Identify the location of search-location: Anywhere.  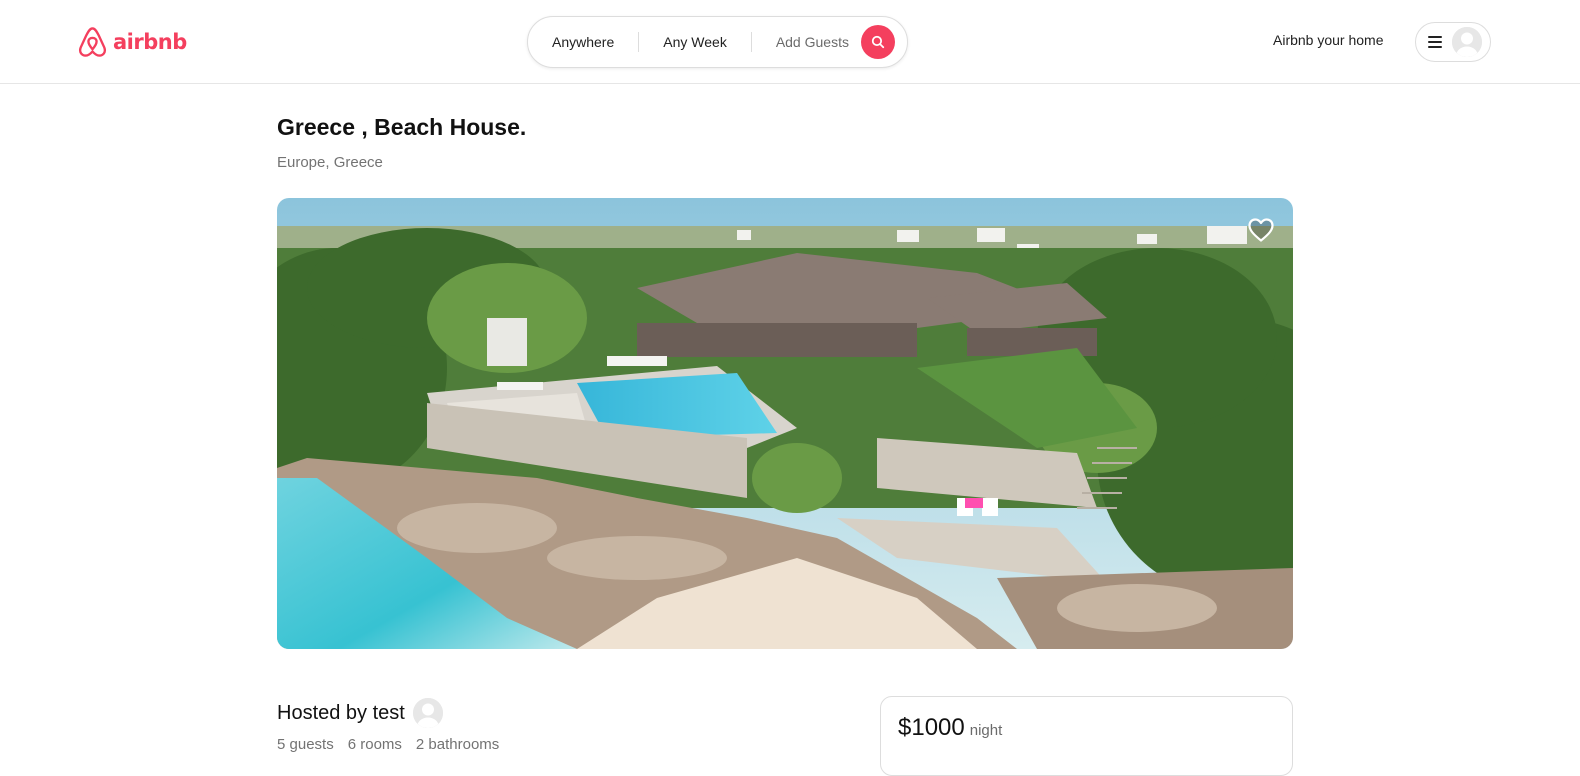
(583, 42).